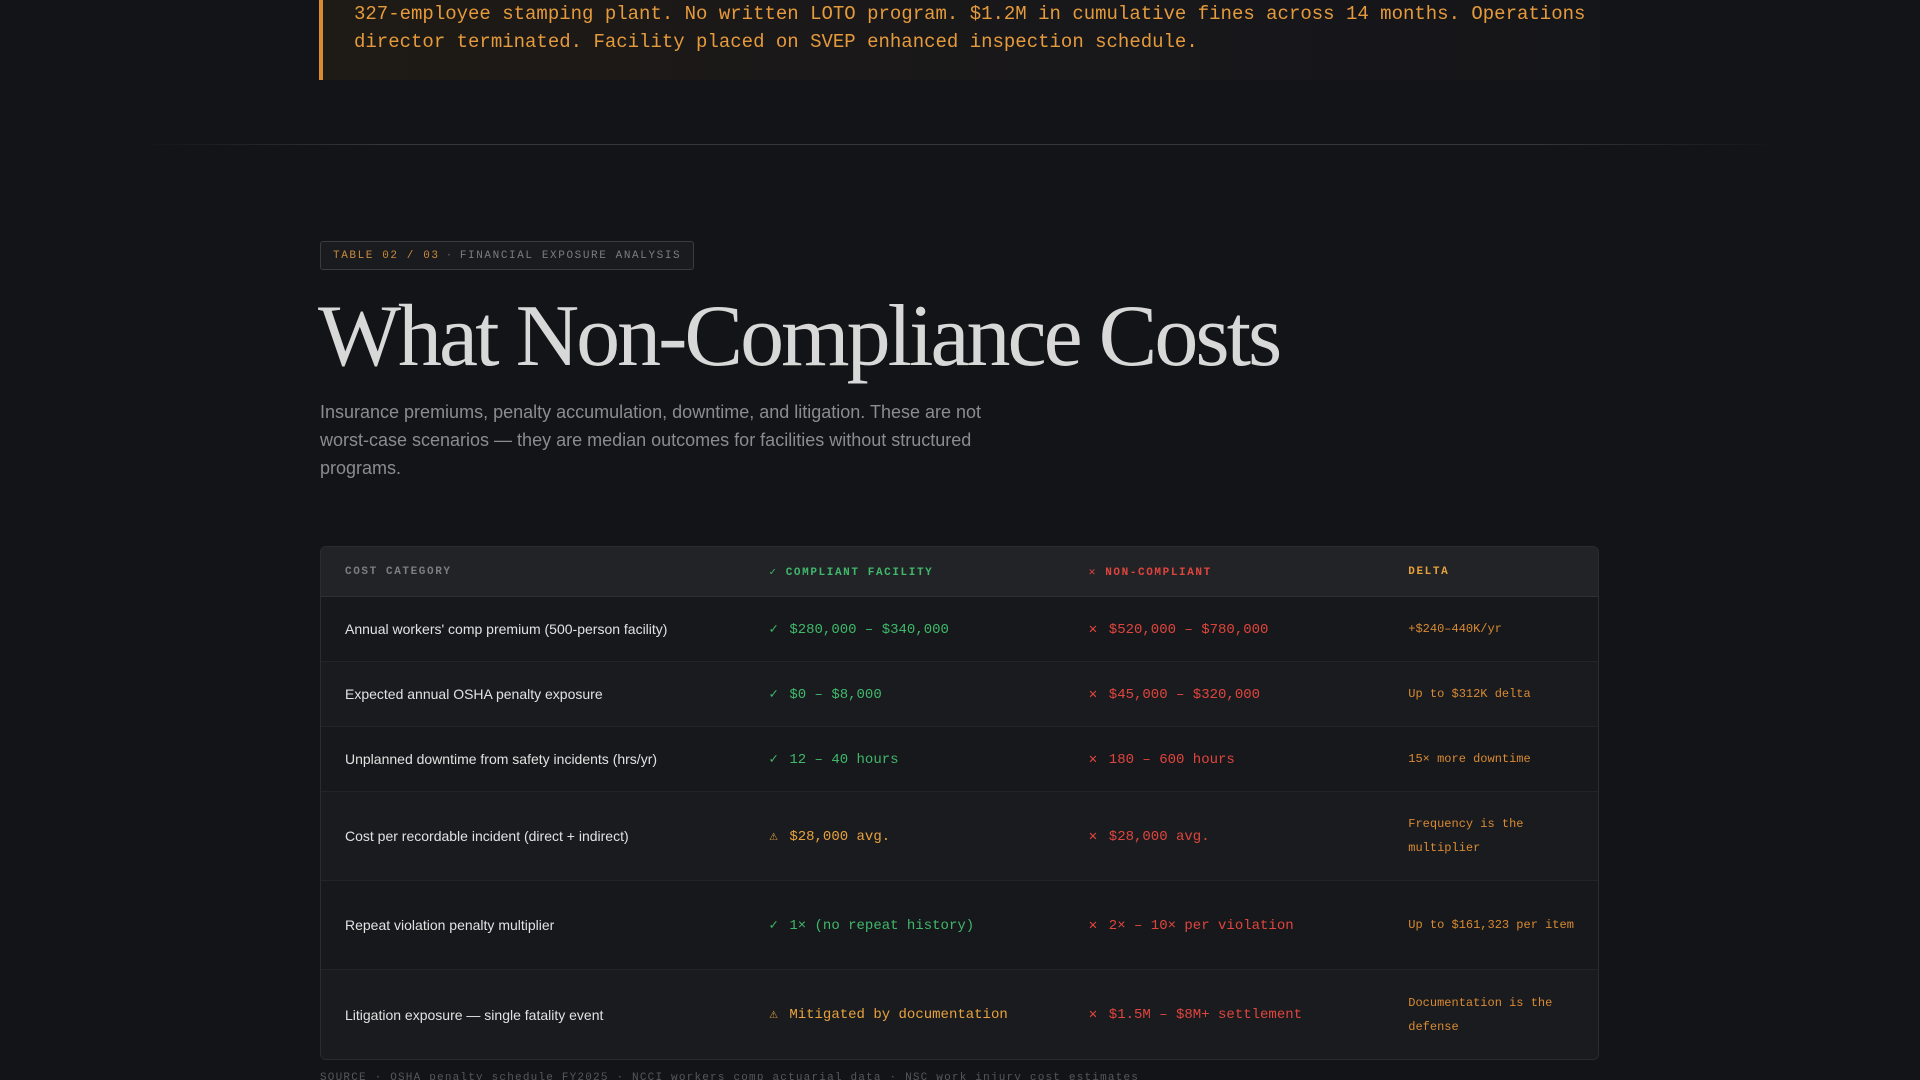 The width and height of the screenshot is (1920, 1080). I want to click on header-compliant: ✓ COMPLIANT FACILITY, so click(851, 572).